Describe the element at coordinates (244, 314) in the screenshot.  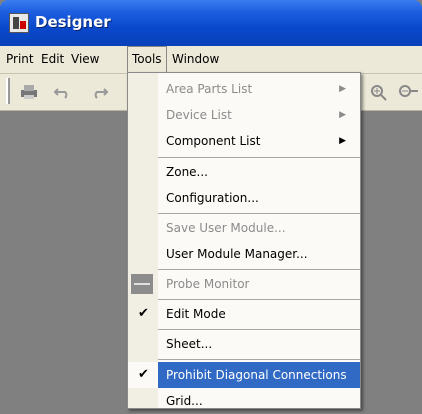
I see `menu-item-edit-mode: ✔ Edit Mode` at that location.